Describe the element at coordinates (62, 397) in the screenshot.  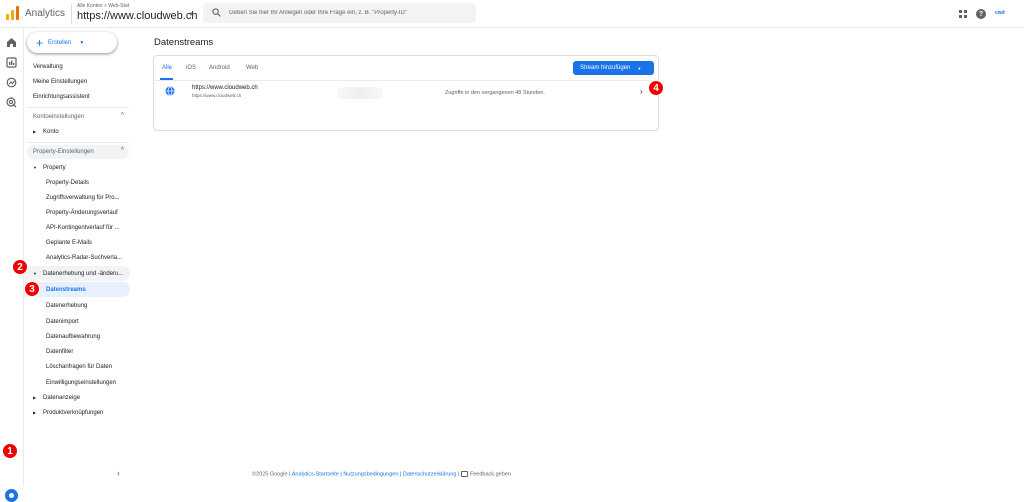
I see `sidebar-item-label: Datenanzeige` at that location.